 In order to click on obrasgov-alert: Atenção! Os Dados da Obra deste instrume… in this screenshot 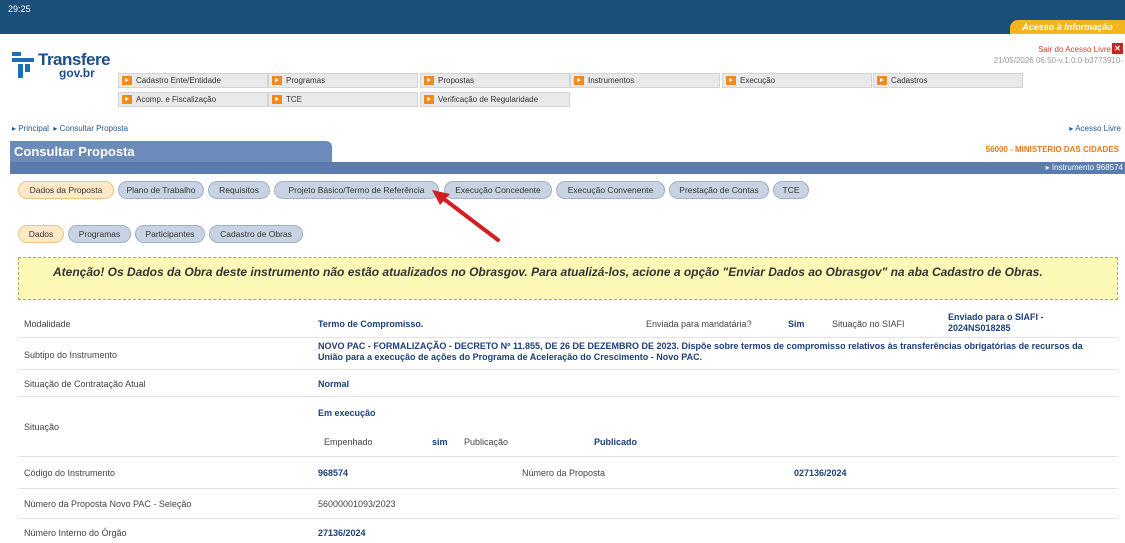, I will do `click(568, 278)`.